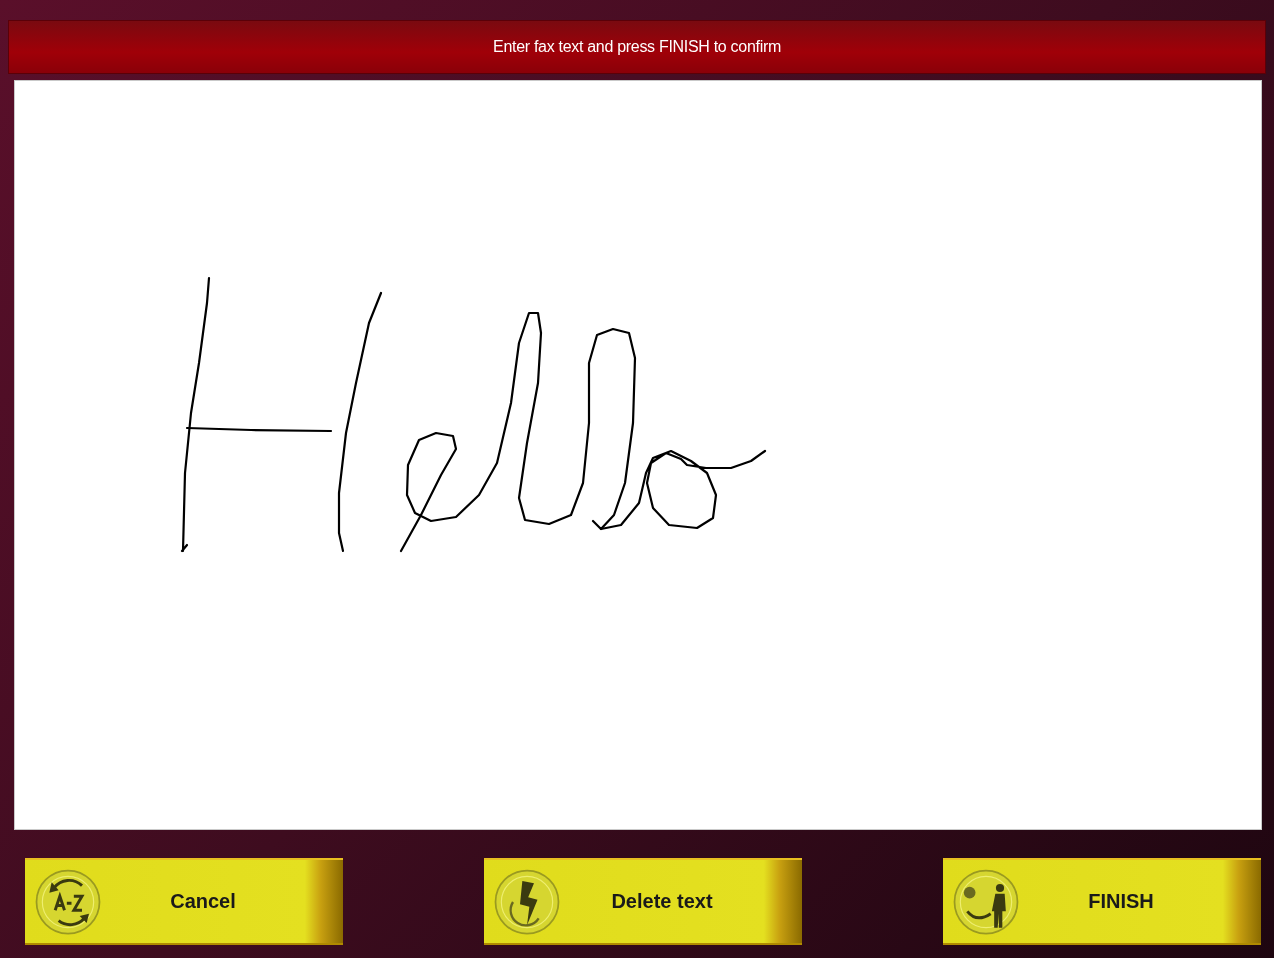 The height and width of the screenshot is (958, 1274). Describe the element at coordinates (184, 901) in the screenshot. I see `cancel-button: Cancel` at that location.